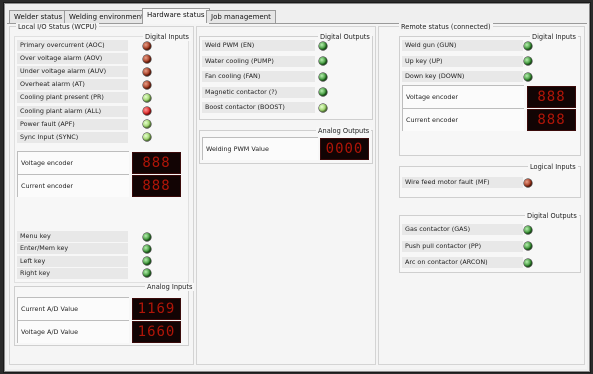 The width and height of the screenshot is (593, 374). I want to click on tab-job-management: Job management, so click(241, 16).